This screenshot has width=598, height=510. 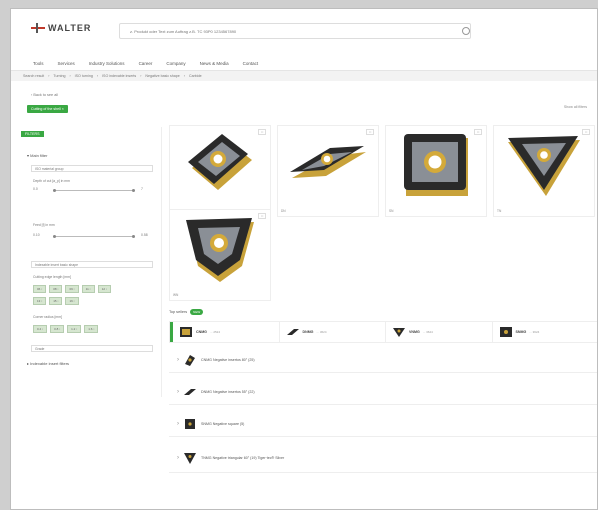 What do you see at coordinates (104, 289) in the screenshot?
I see `edge-length-tag: 12 ▫` at bounding box center [104, 289].